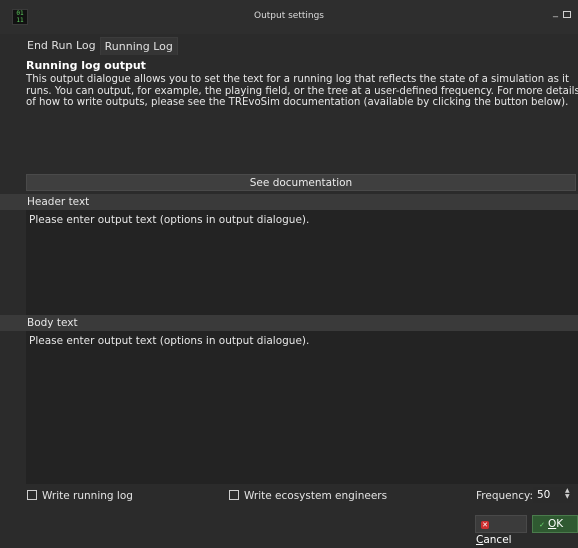  I want to click on title-bar: 01 11 Output settings _, so click(289, 17).